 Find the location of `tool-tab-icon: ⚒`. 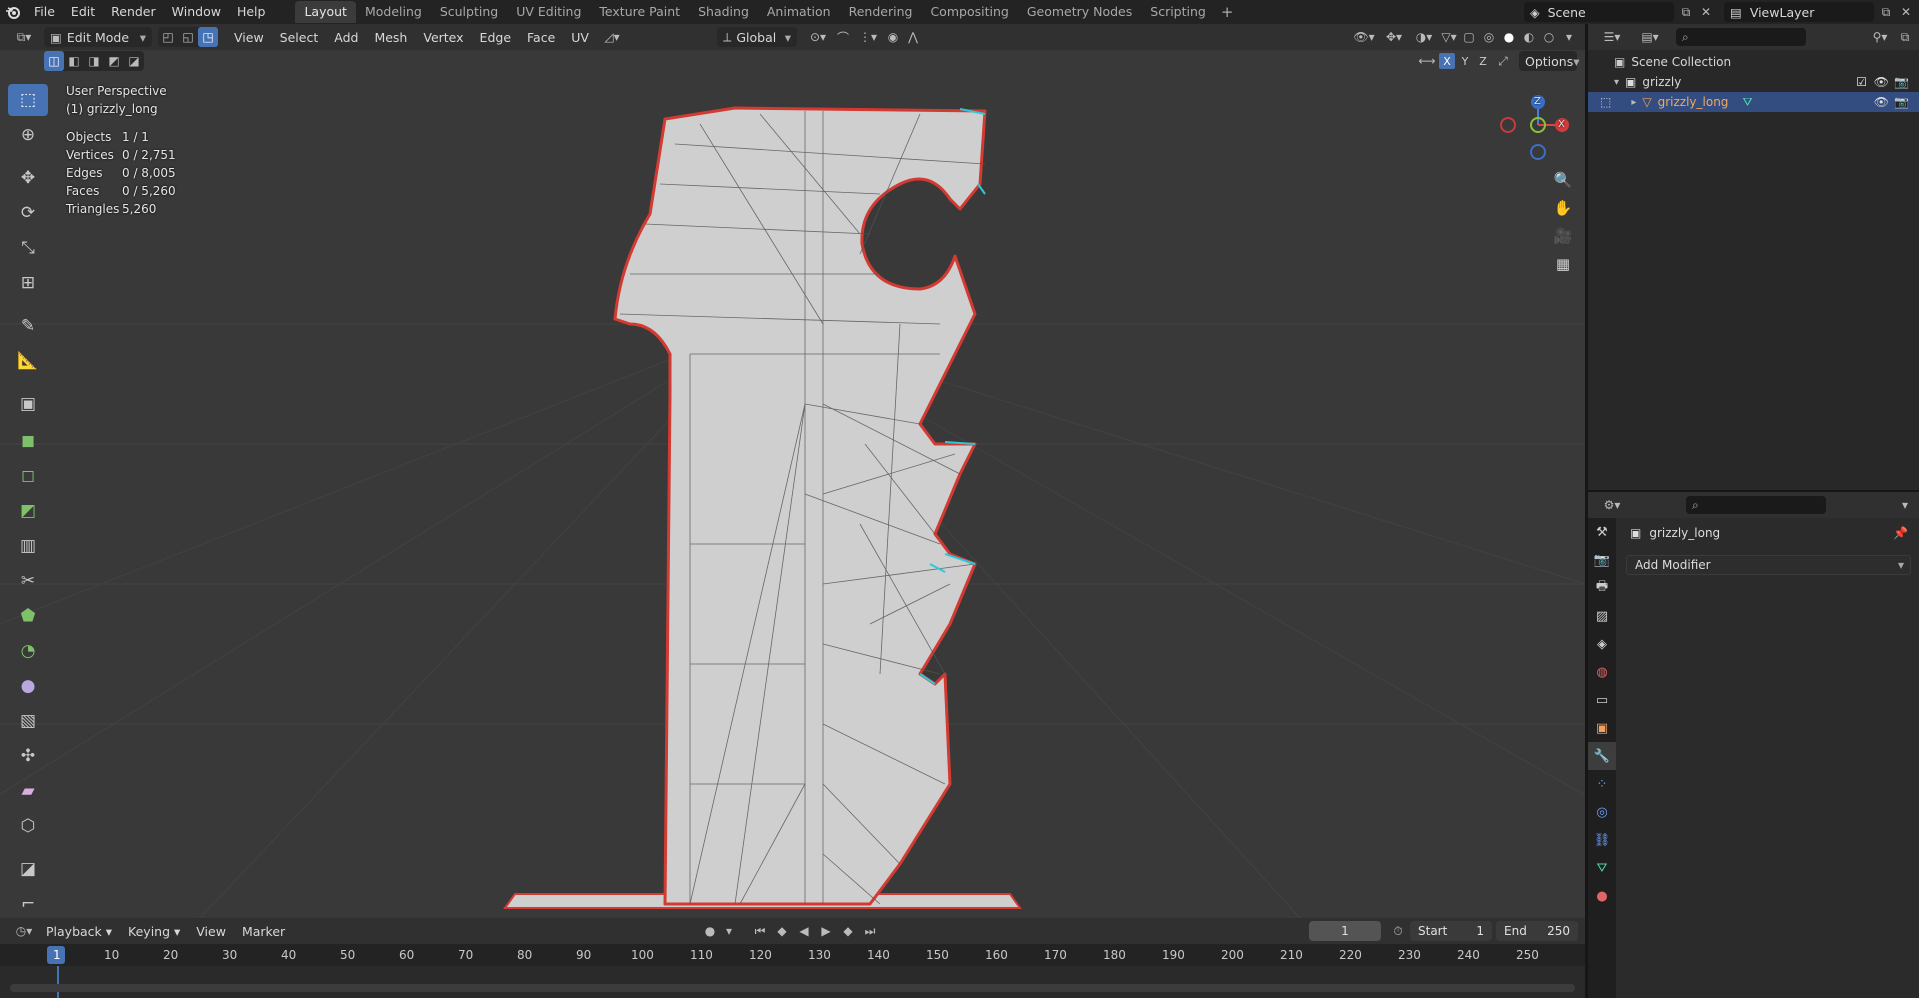

tool-tab-icon: ⚒ is located at coordinates (1602, 532).